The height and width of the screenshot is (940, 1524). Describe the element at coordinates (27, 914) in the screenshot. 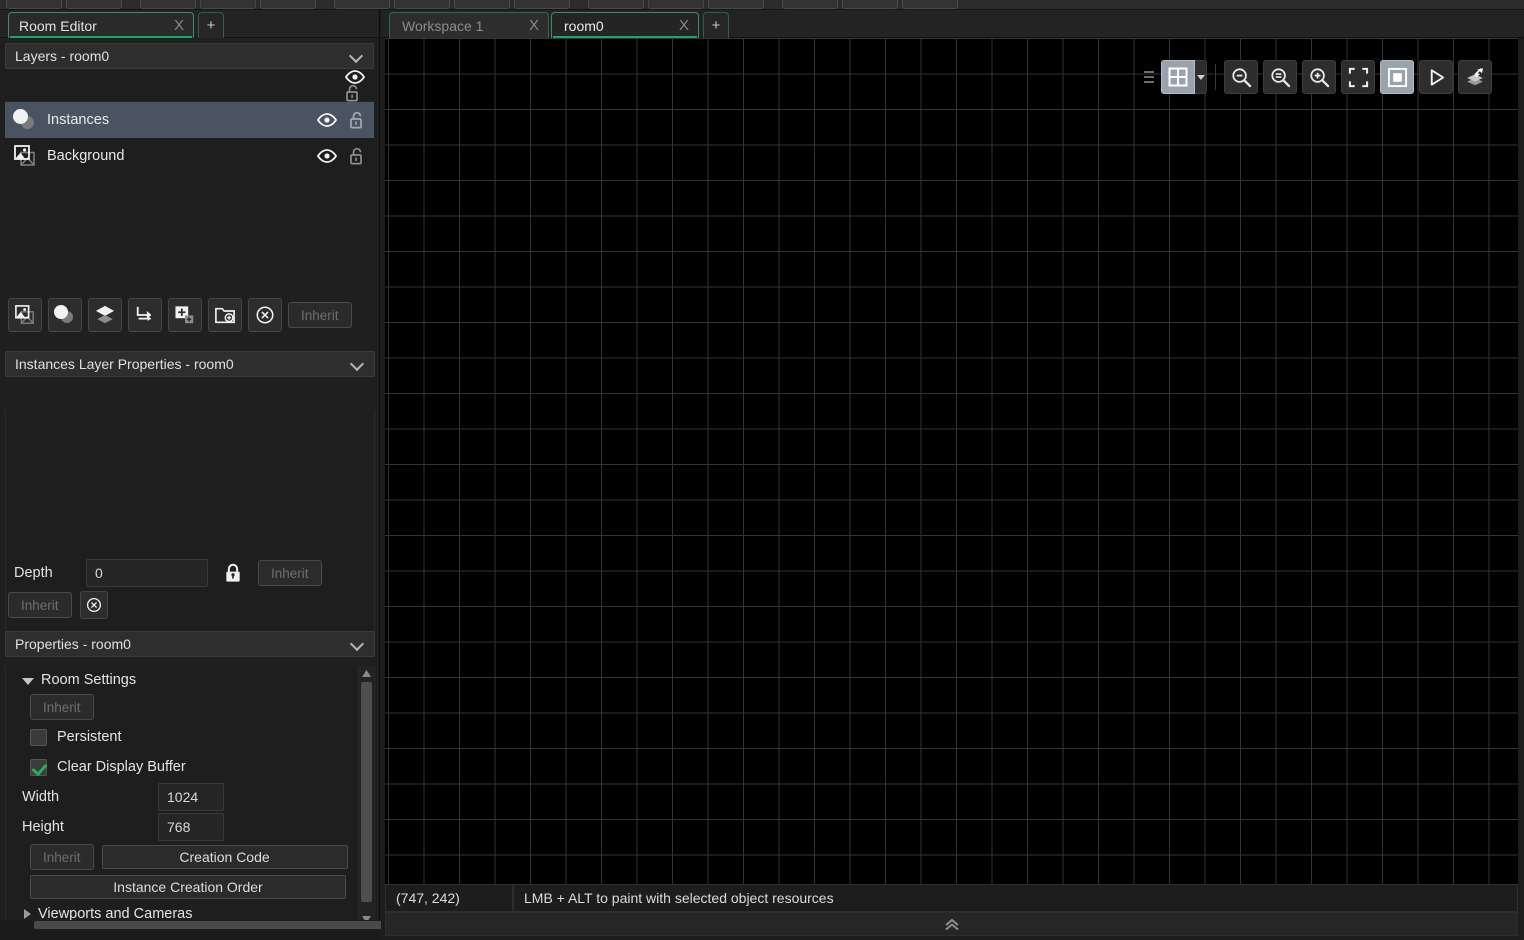

I see `collapse-triangle-icon` at that location.